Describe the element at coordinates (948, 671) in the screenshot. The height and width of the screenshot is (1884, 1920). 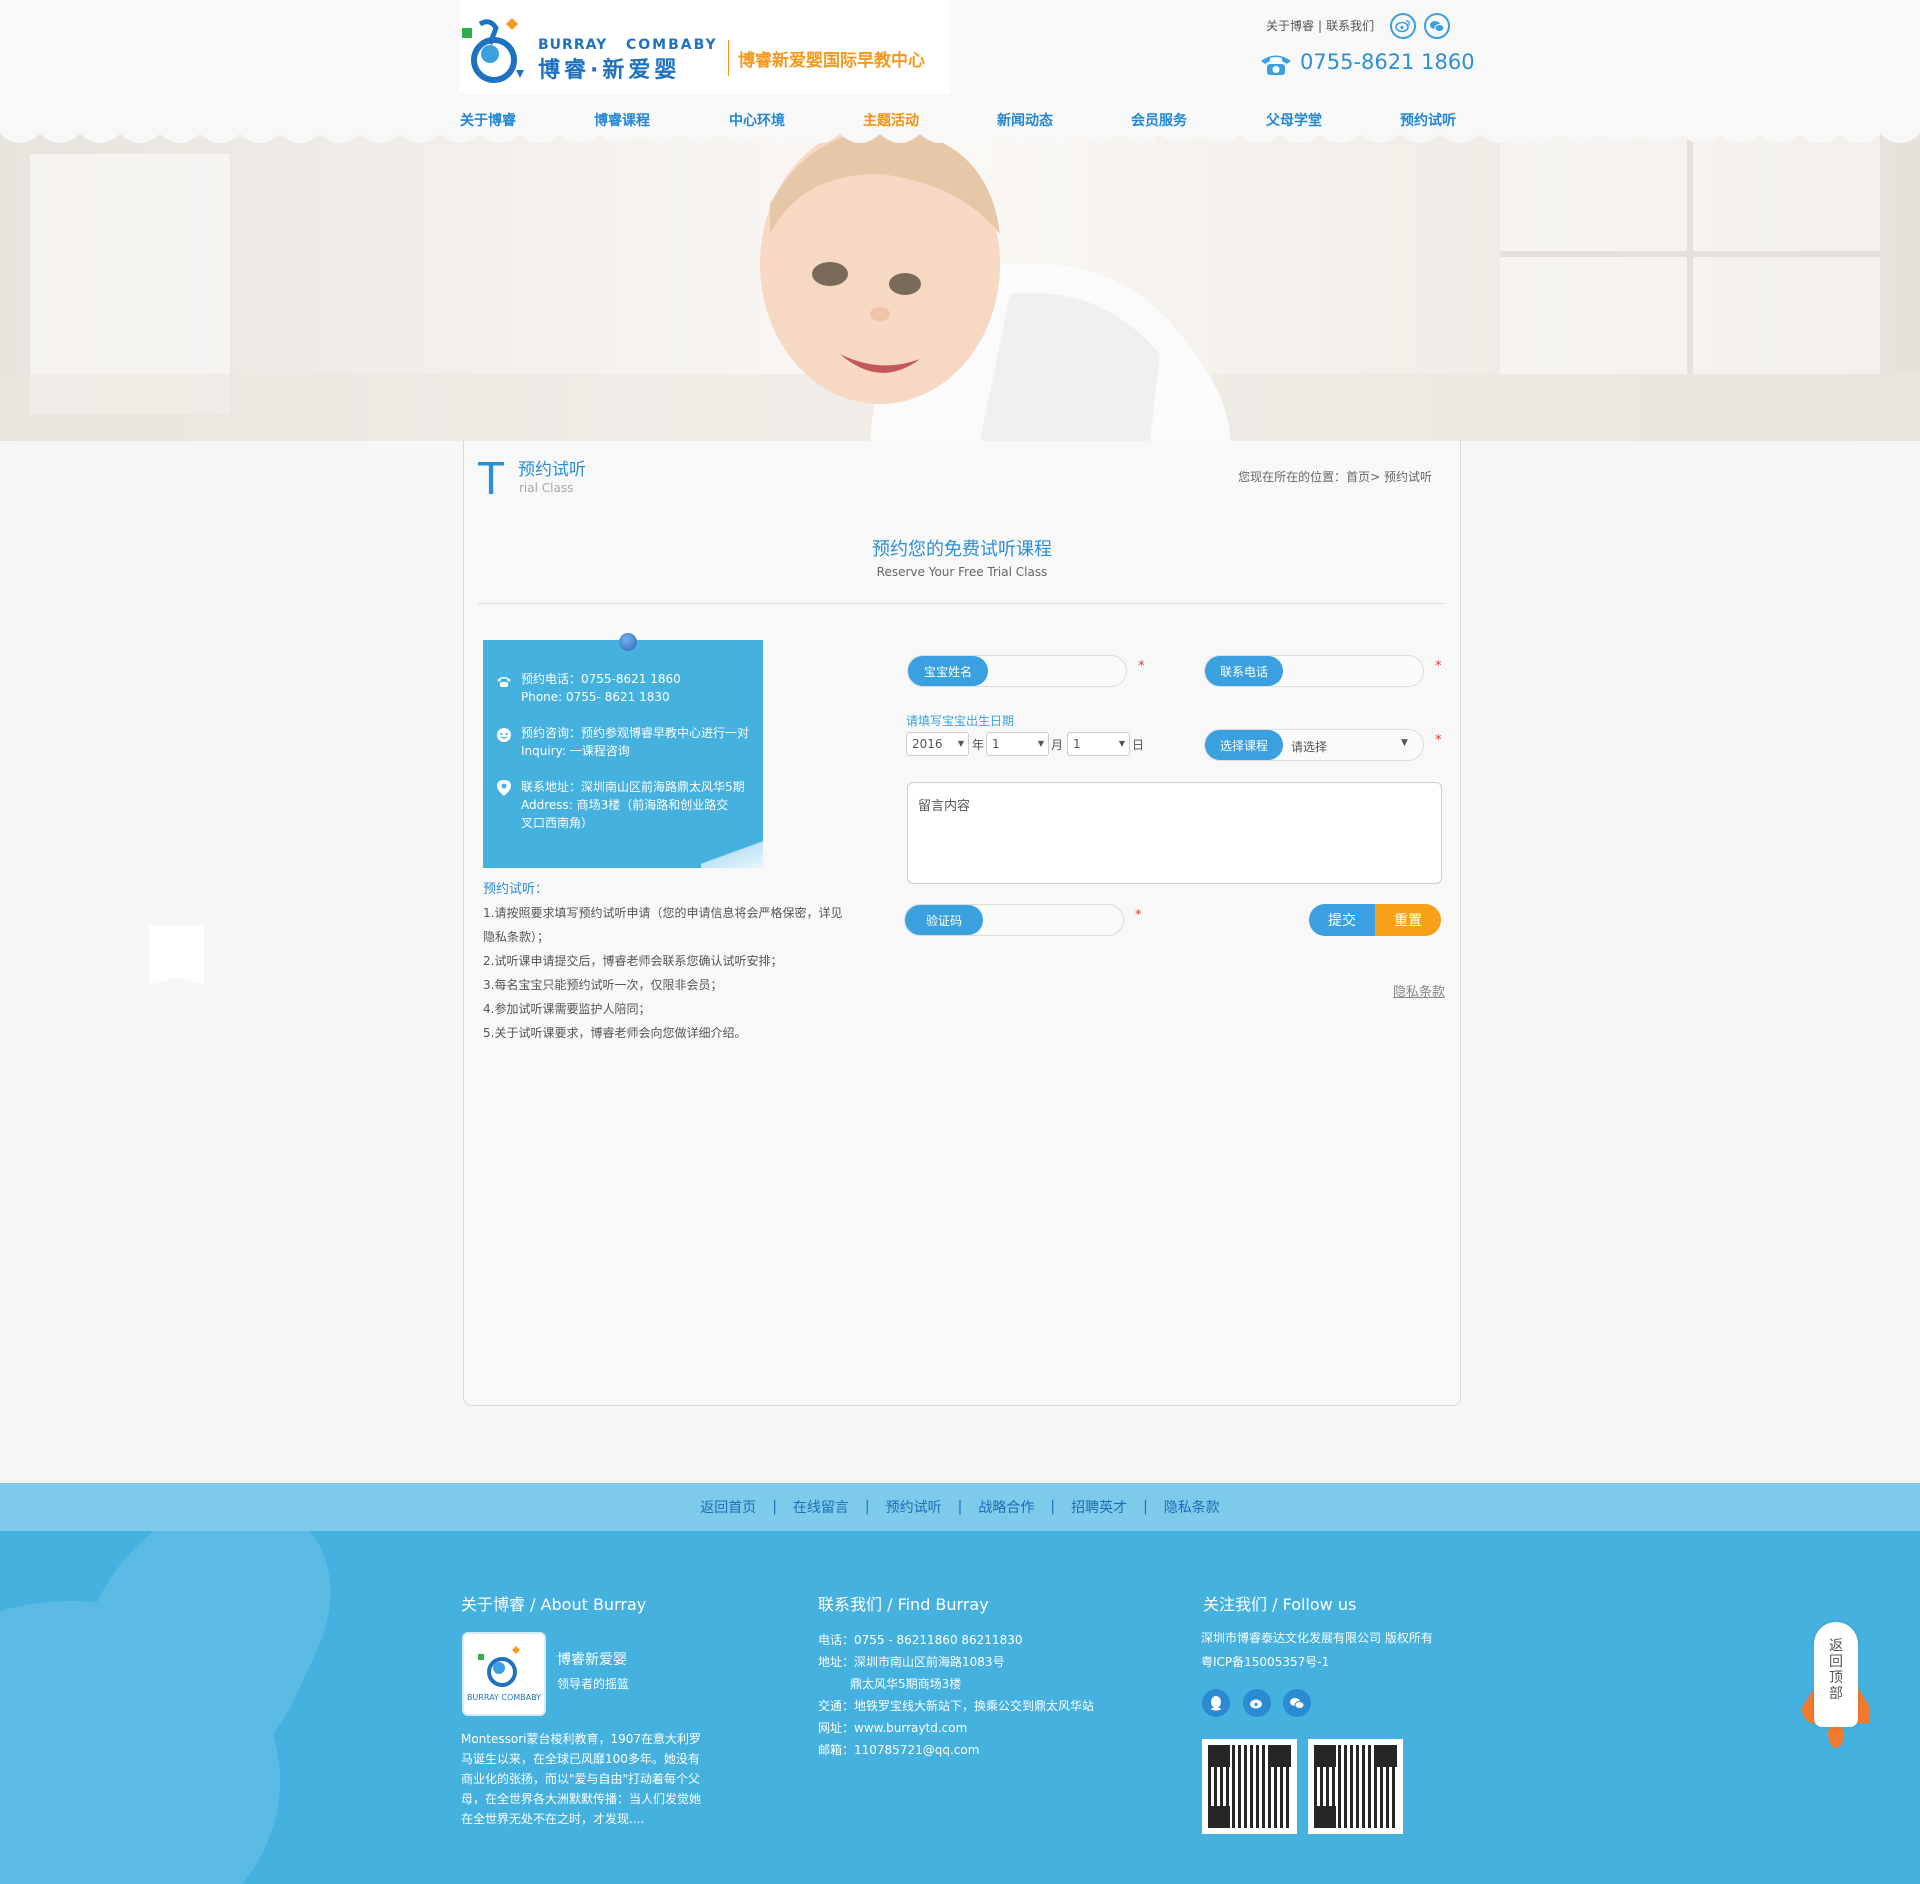
I see `baby-name-label: 宝宝姓名` at that location.